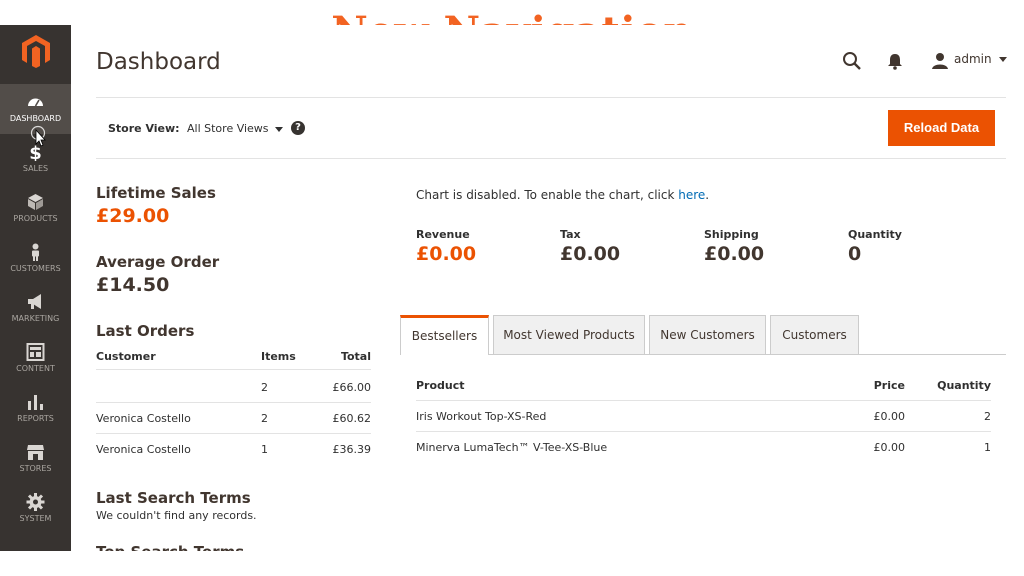  I want to click on sidebar-item-content: CONTENT, so click(35, 359).